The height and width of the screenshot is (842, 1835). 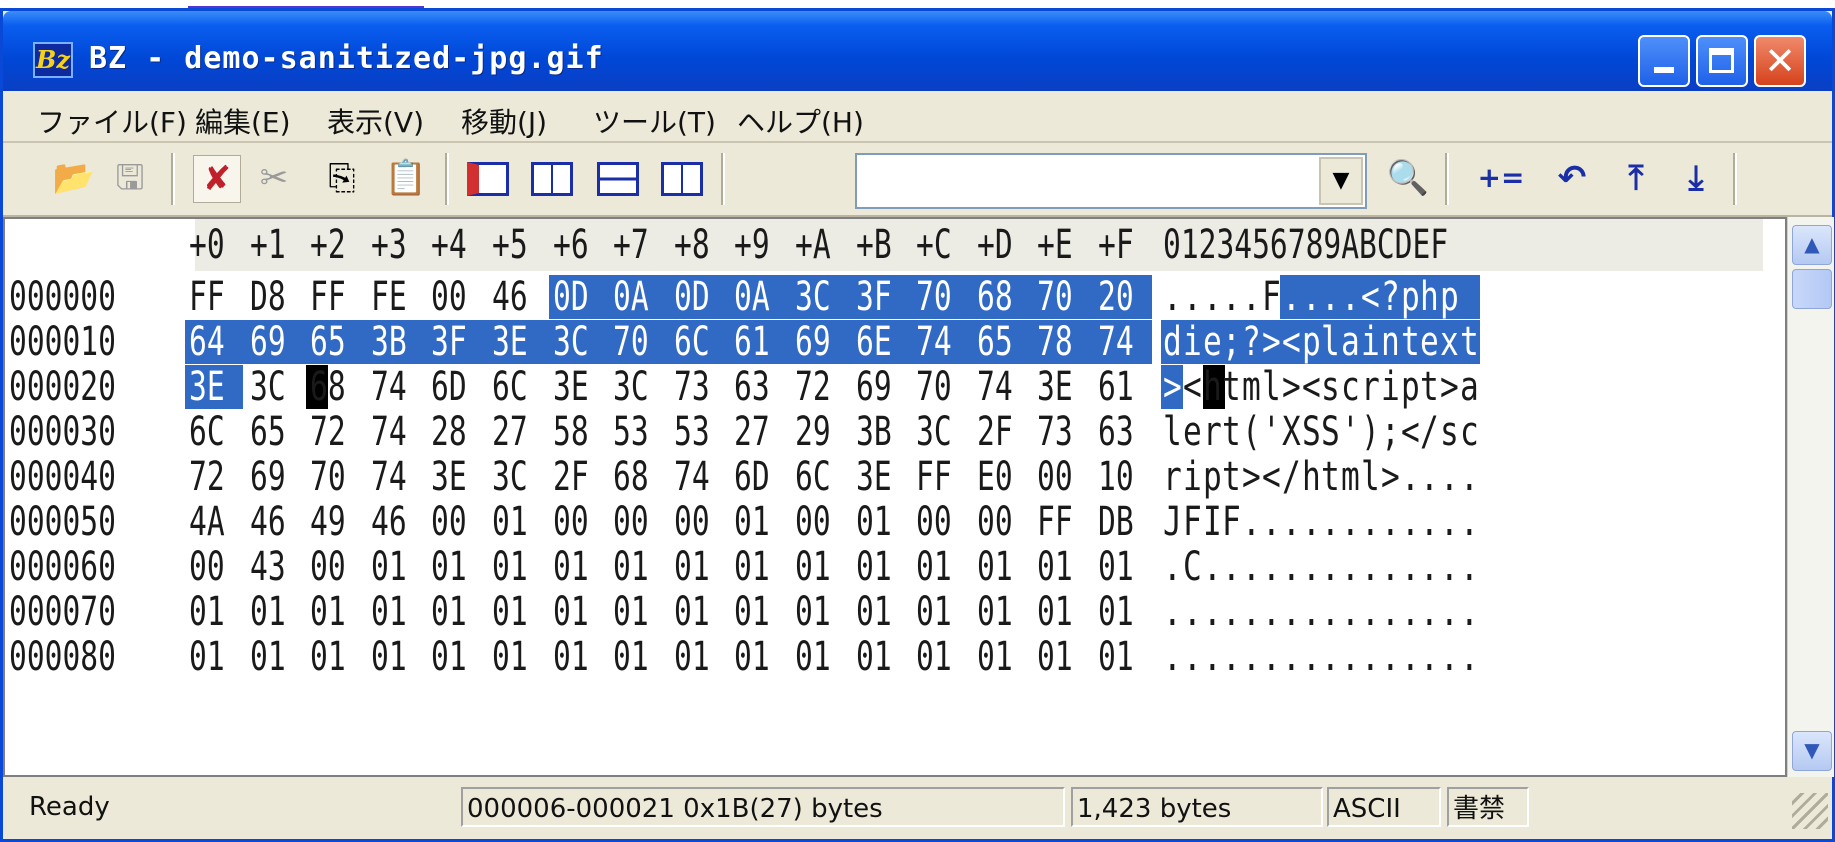 I want to click on minimize-button, so click(x=1664, y=61).